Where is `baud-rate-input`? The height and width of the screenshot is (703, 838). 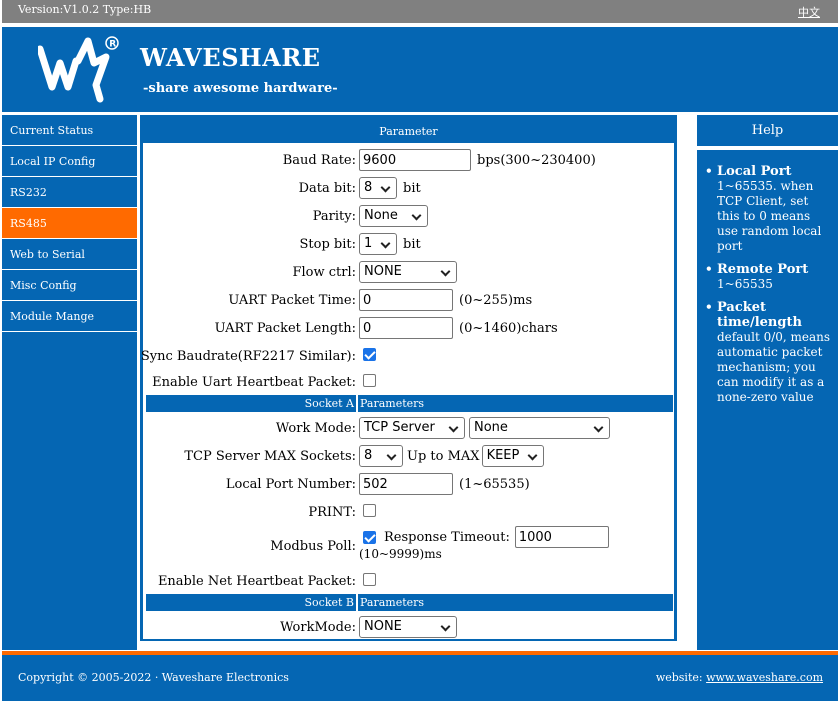 baud-rate-input is located at coordinates (415, 160).